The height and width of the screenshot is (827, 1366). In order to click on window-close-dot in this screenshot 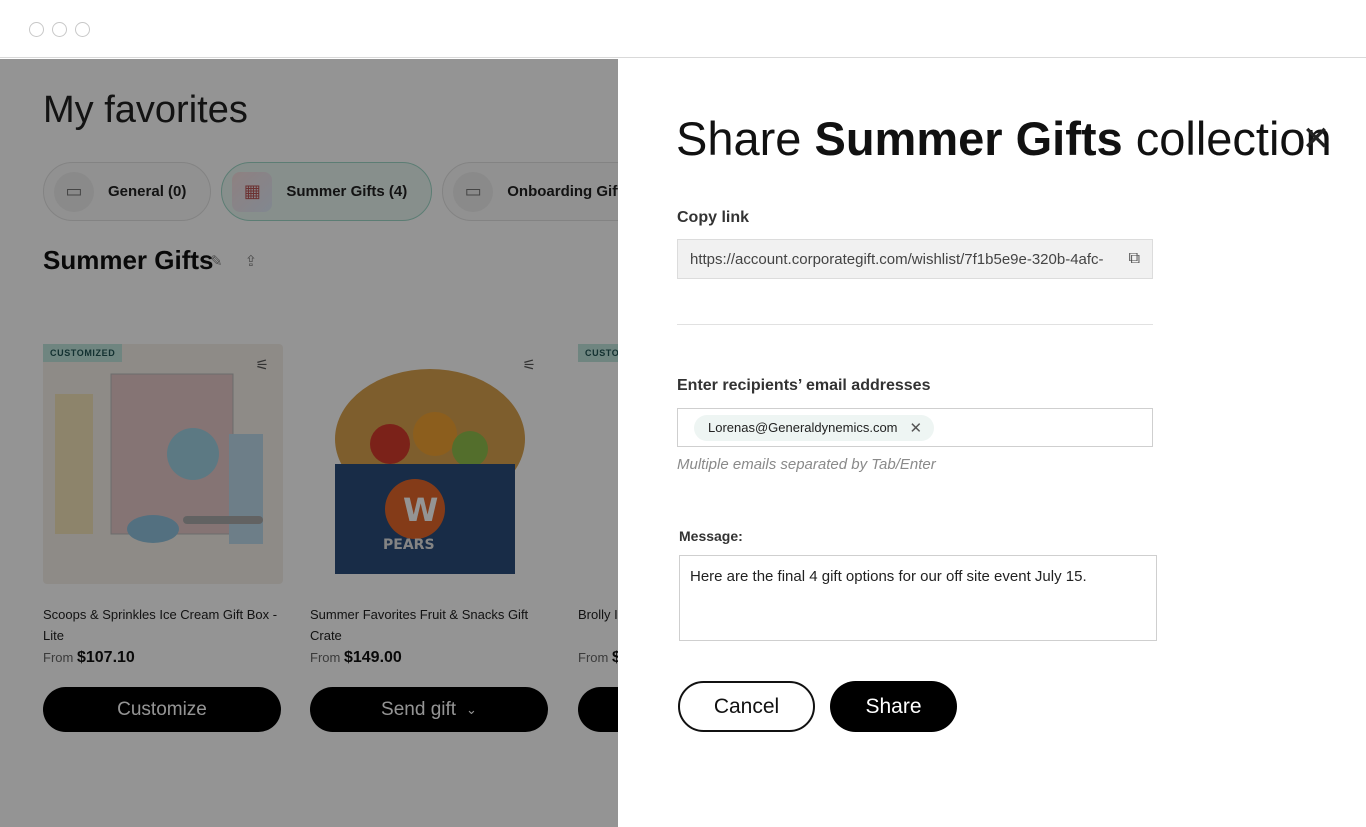, I will do `click(36, 29)`.